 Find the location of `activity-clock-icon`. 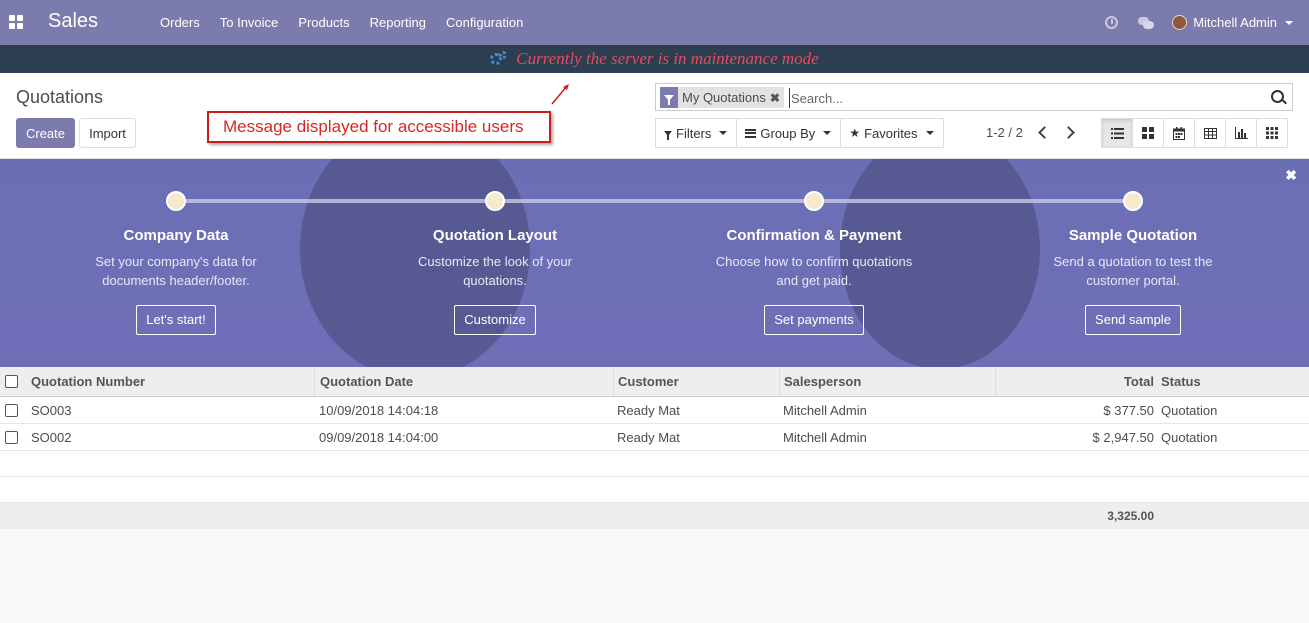

activity-clock-icon is located at coordinates (1112, 22).